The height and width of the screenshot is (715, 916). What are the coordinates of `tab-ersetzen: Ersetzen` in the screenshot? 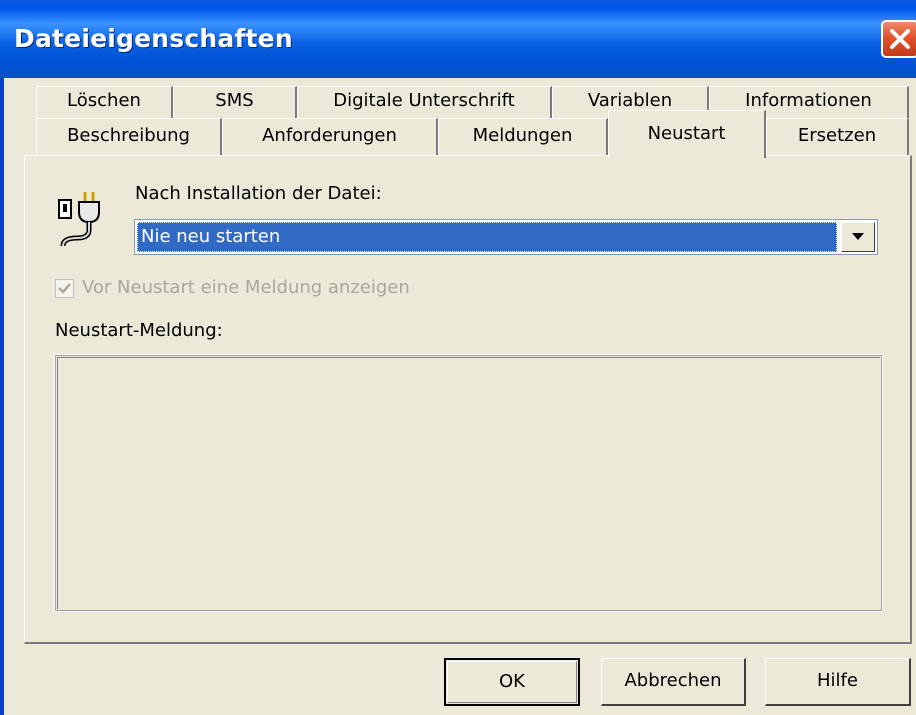 It's located at (837, 137).